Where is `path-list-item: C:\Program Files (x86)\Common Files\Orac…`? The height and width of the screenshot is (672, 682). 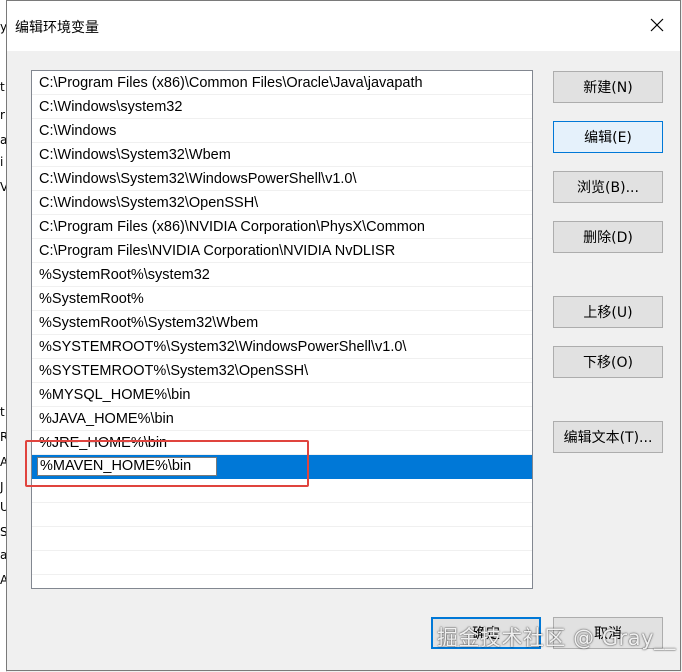 path-list-item: C:\Program Files (x86)\Common Files\Orac… is located at coordinates (282, 83).